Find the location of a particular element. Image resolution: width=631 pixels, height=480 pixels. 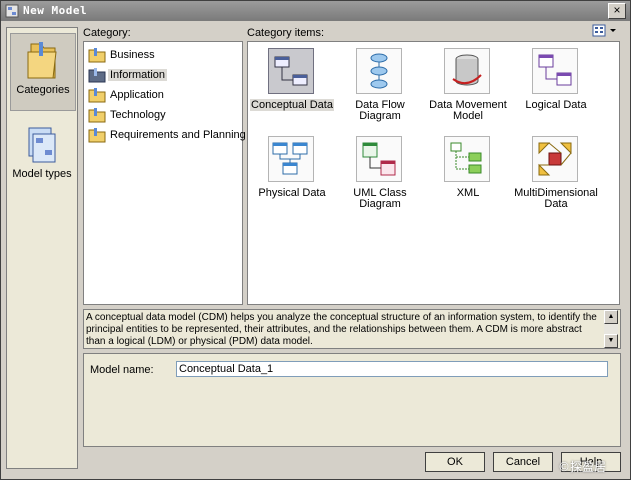

item-multidimensional-data: MultiDimensional Data is located at coordinates (556, 177).